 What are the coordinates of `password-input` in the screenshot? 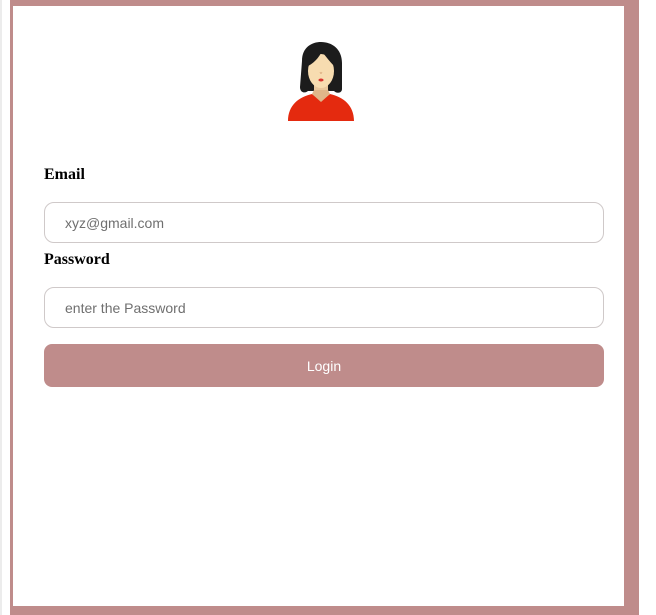 It's located at (324, 307).